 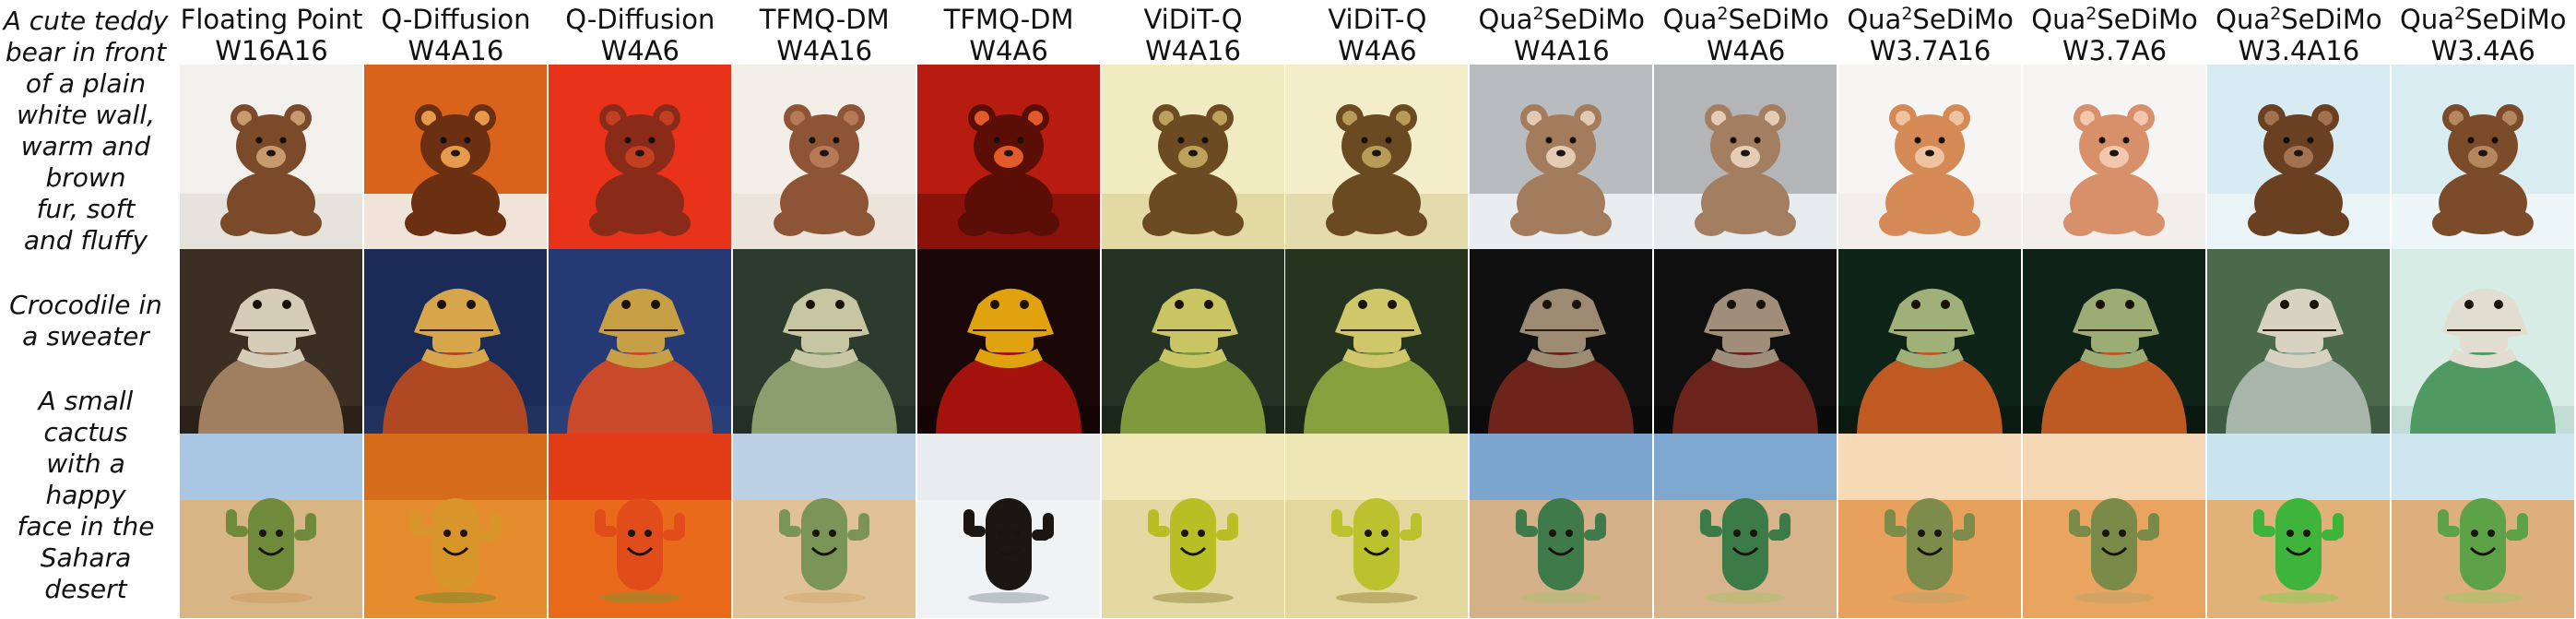 I want to click on column-header: Q-Diffusion W4A6, so click(x=640, y=35).